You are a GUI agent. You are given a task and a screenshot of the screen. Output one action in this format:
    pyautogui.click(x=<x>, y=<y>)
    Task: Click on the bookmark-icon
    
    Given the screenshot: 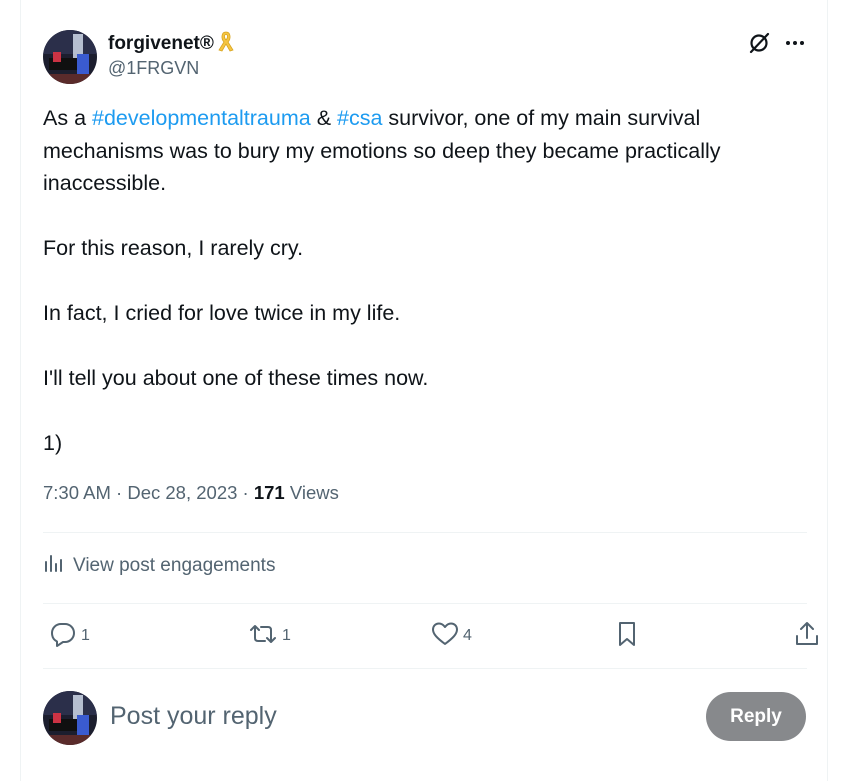 What is the action you would take?
    pyautogui.click(x=627, y=636)
    